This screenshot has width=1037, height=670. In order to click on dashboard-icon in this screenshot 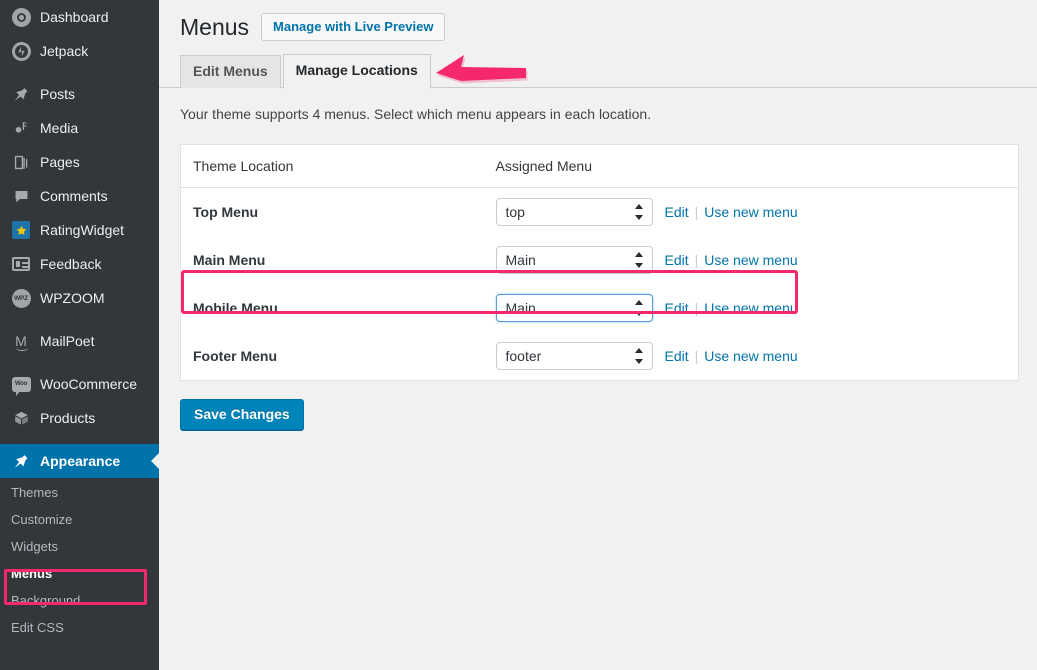, I will do `click(21, 17)`.